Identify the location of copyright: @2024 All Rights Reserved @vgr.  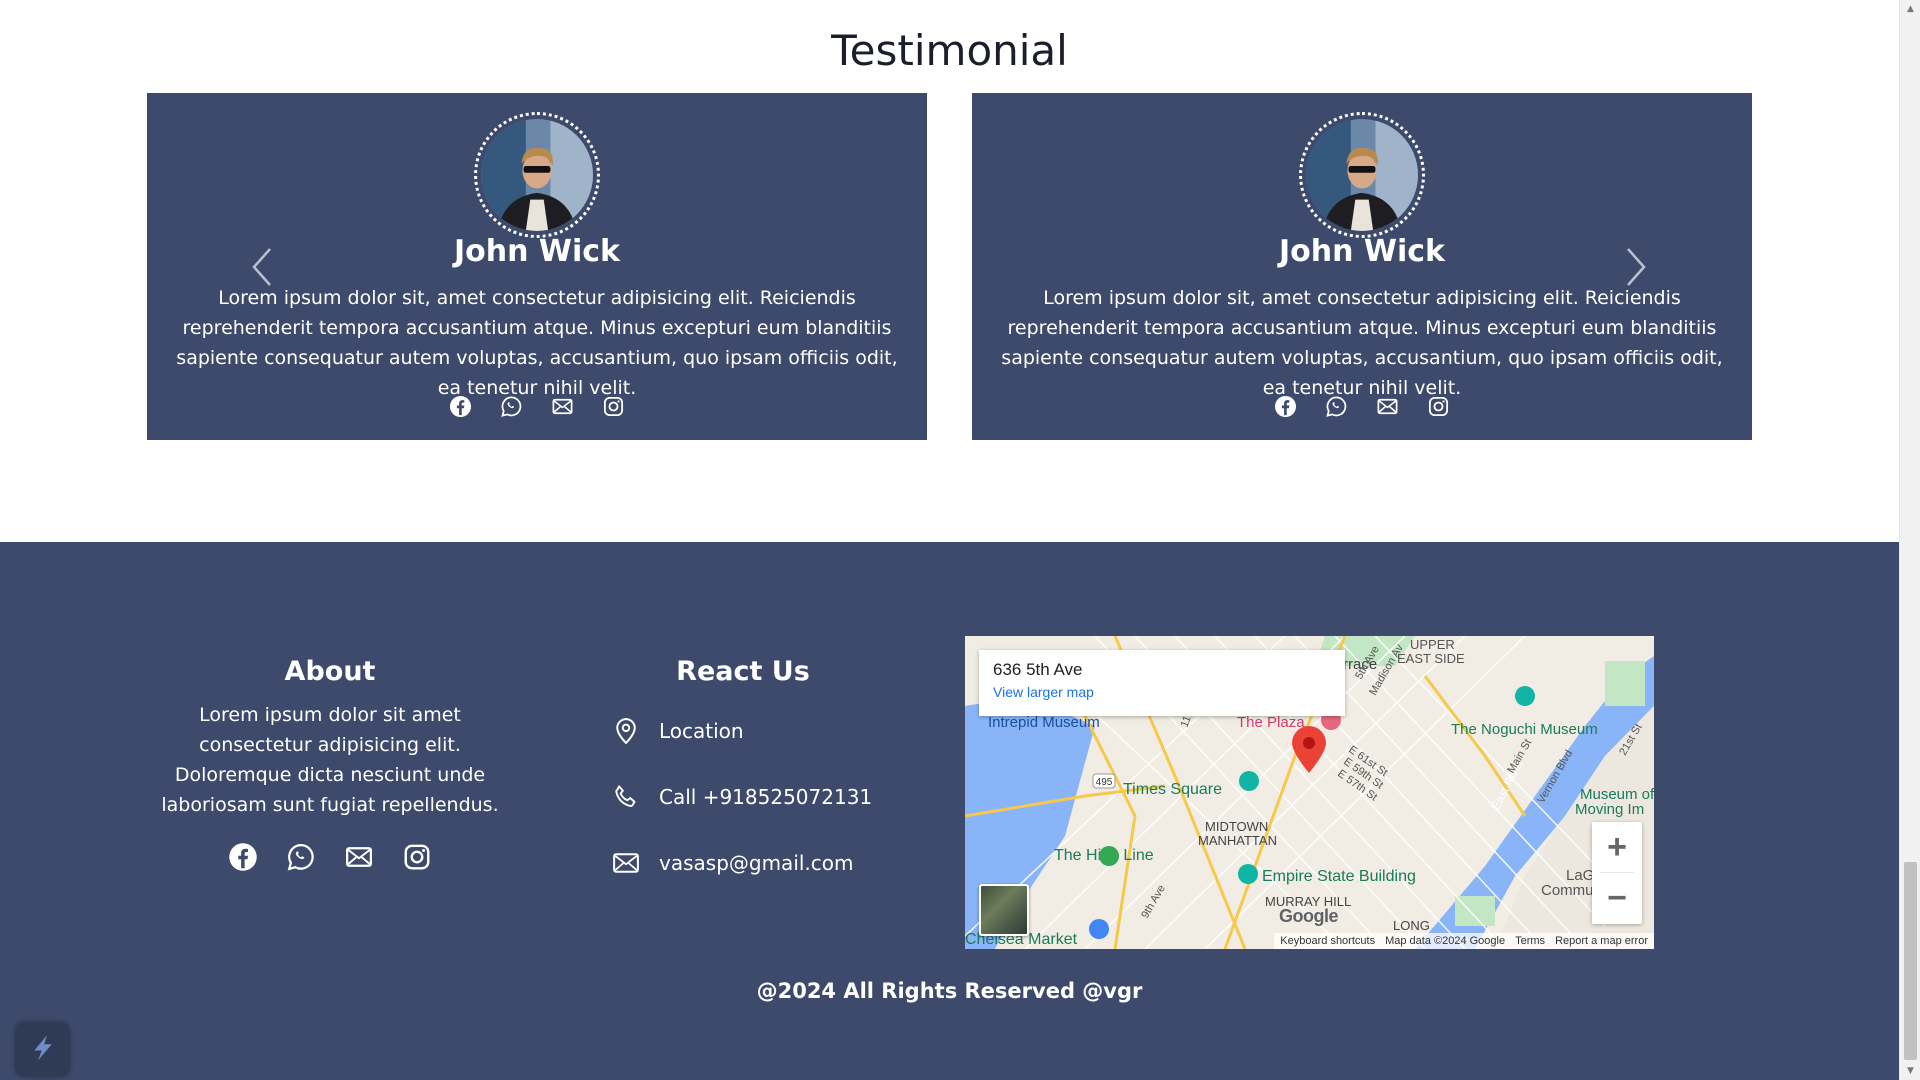
(949, 991).